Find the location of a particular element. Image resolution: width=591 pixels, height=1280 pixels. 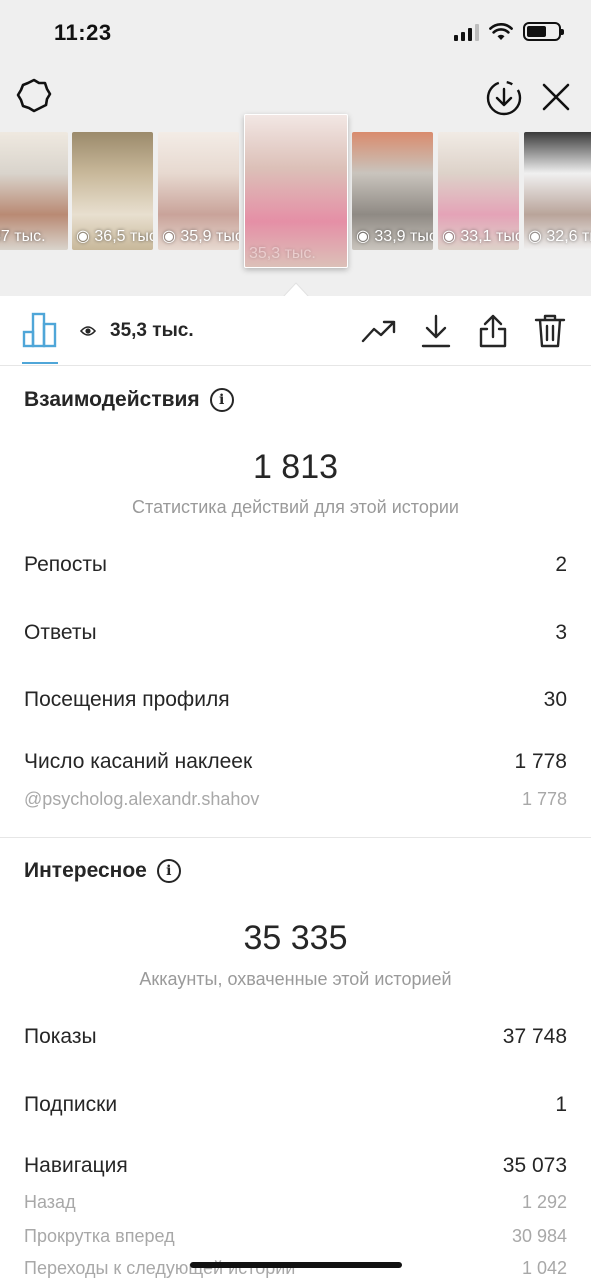

story-thumbnail-selected: 35,3 тыс. is located at coordinates (296, 191).